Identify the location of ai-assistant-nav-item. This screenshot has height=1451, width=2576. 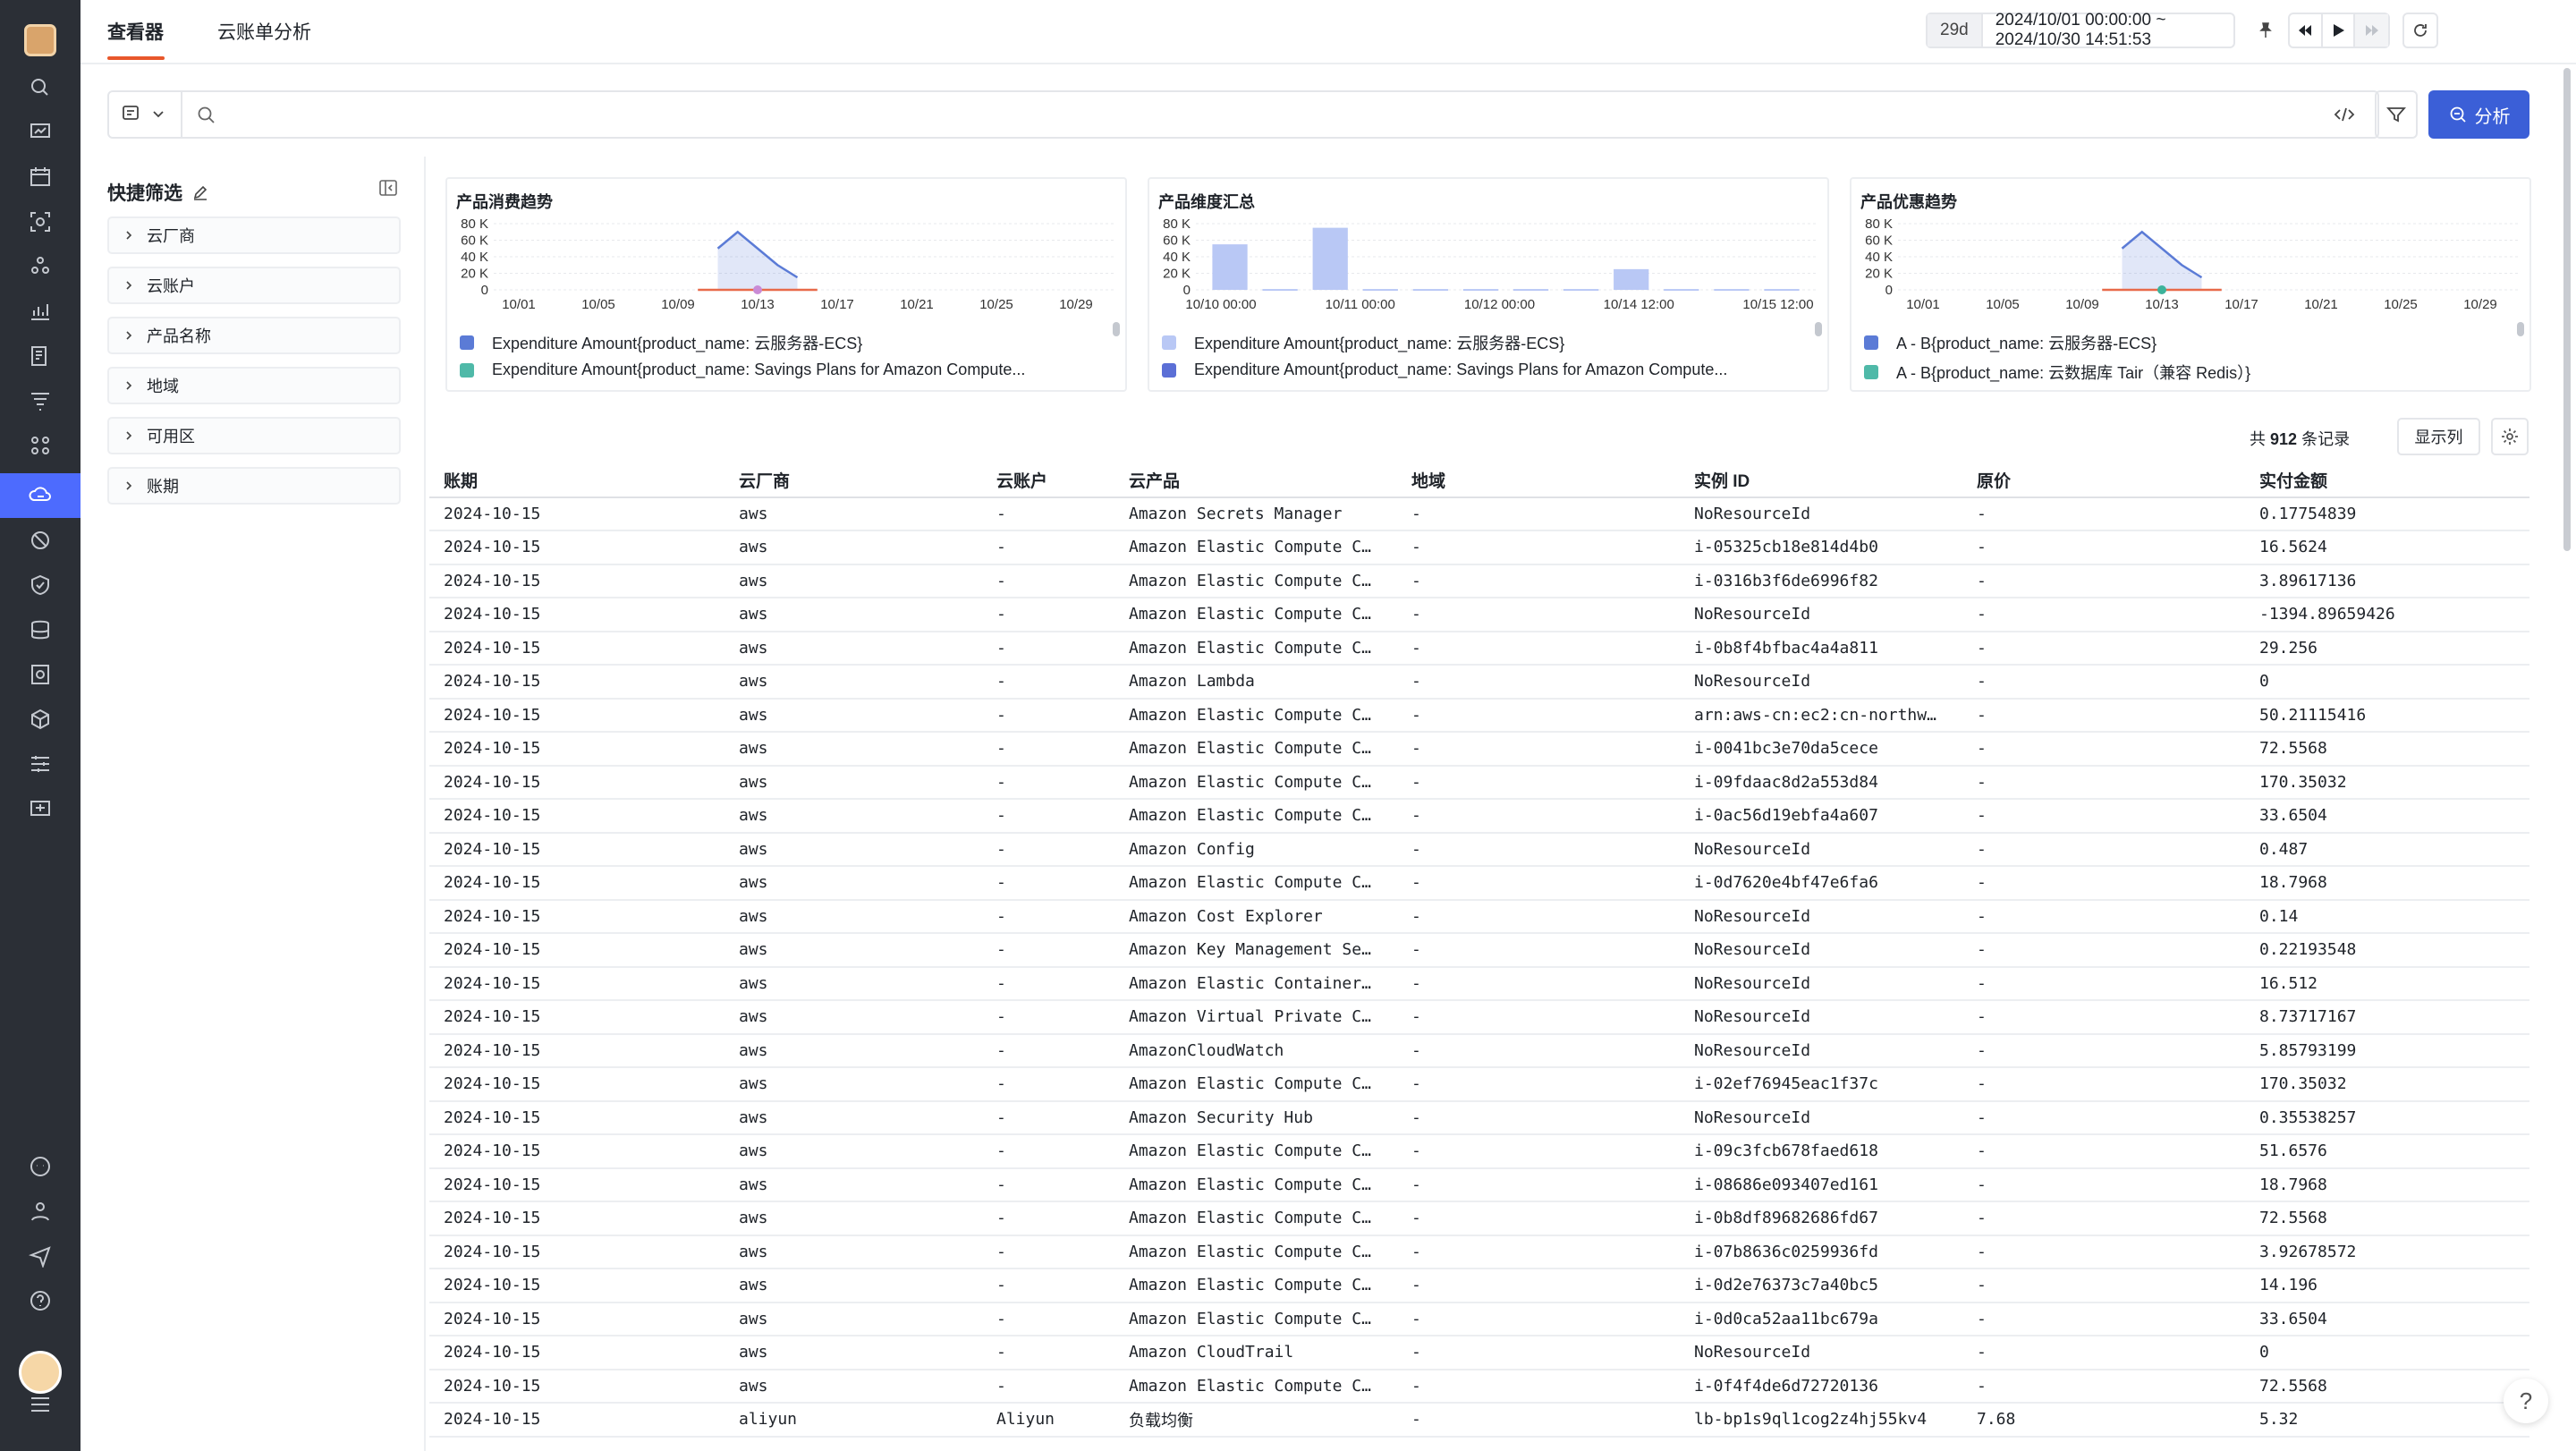
(40, 1166).